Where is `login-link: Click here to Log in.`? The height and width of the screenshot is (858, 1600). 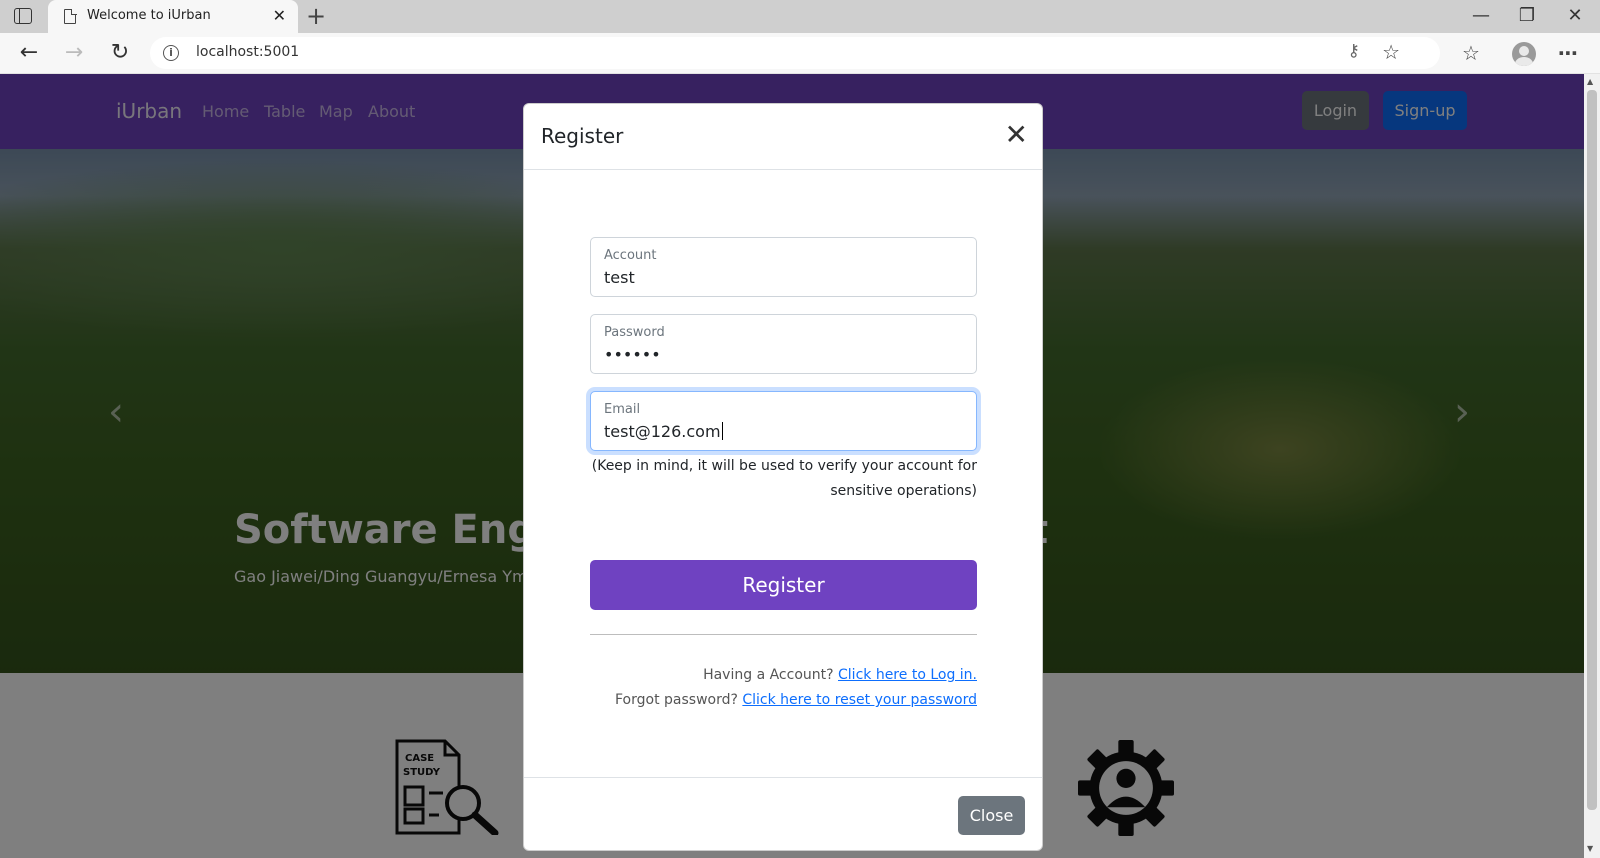
login-link: Click here to Log in. is located at coordinates (907, 675).